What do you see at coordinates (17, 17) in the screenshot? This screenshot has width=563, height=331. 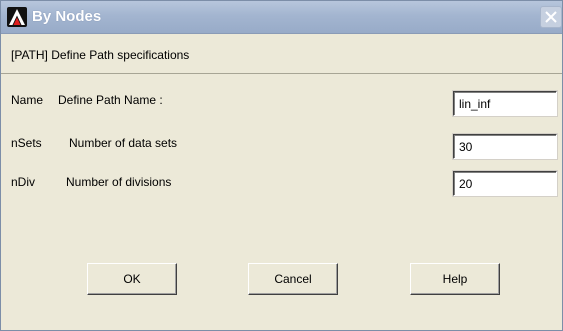 I see `ansys-logo-icon` at bounding box center [17, 17].